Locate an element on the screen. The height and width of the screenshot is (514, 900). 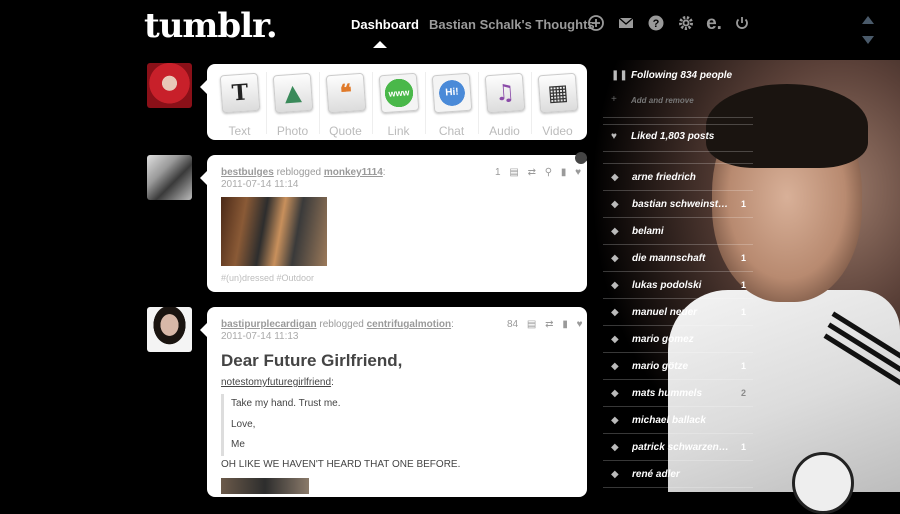
nav-dashboard: Dashboard is located at coordinates (385, 24).